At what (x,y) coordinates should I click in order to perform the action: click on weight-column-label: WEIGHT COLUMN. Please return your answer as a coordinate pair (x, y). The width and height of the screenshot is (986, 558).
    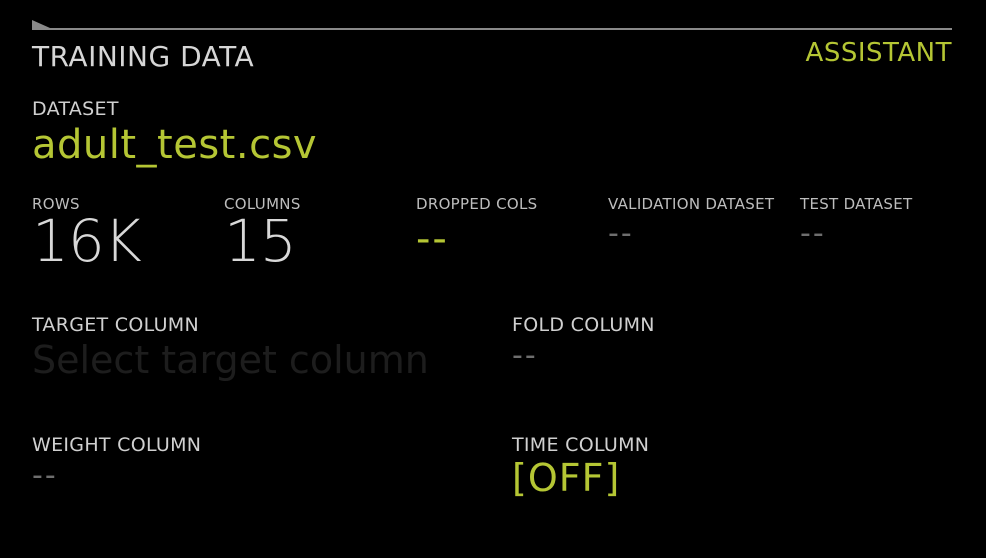
    Looking at the image, I should click on (117, 445).